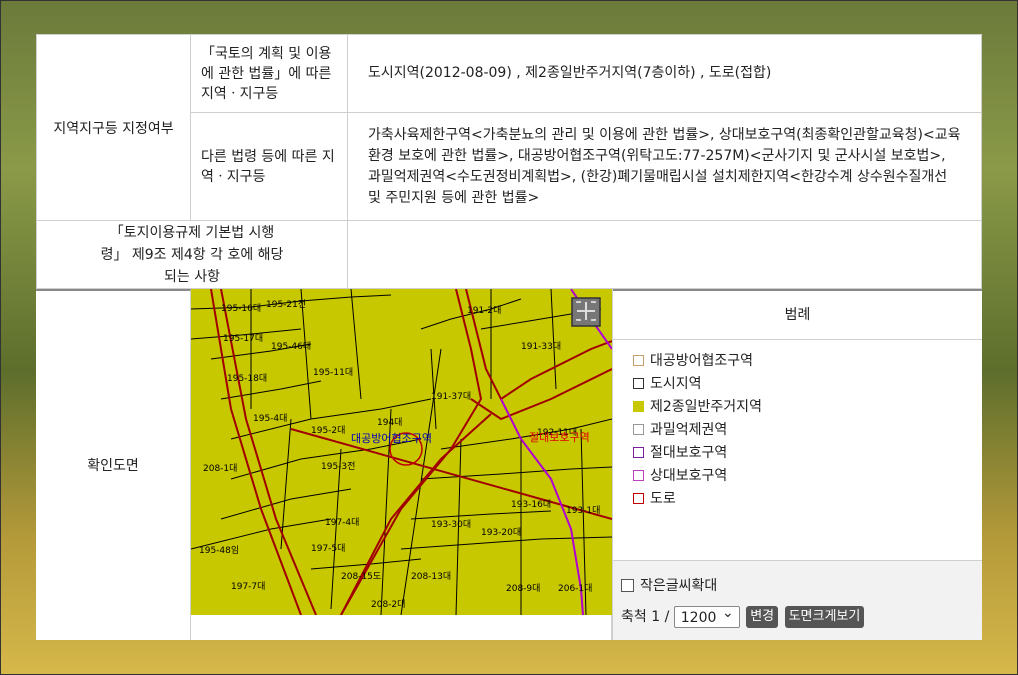  Describe the element at coordinates (702, 361) in the screenshot. I see `legend-label: 대공방어협조구역` at that location.